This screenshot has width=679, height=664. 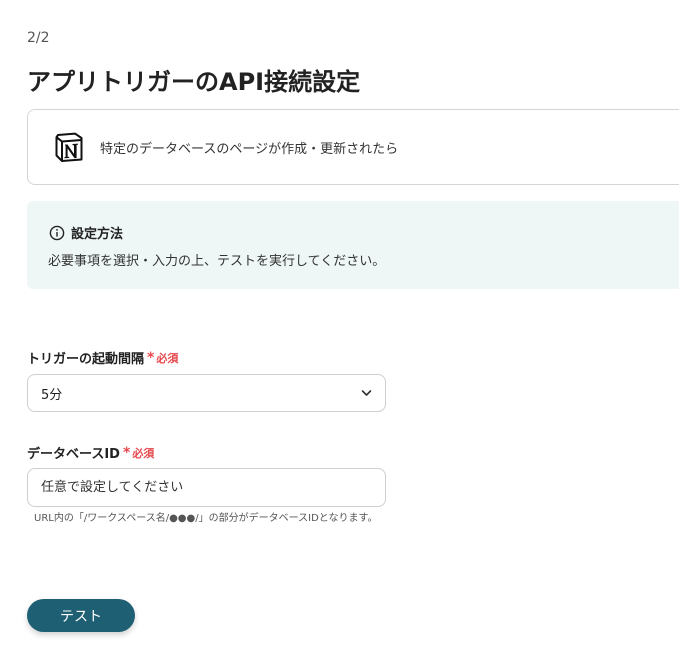 I want to click on info-header: 設定方法, so click(x=86, y=232).